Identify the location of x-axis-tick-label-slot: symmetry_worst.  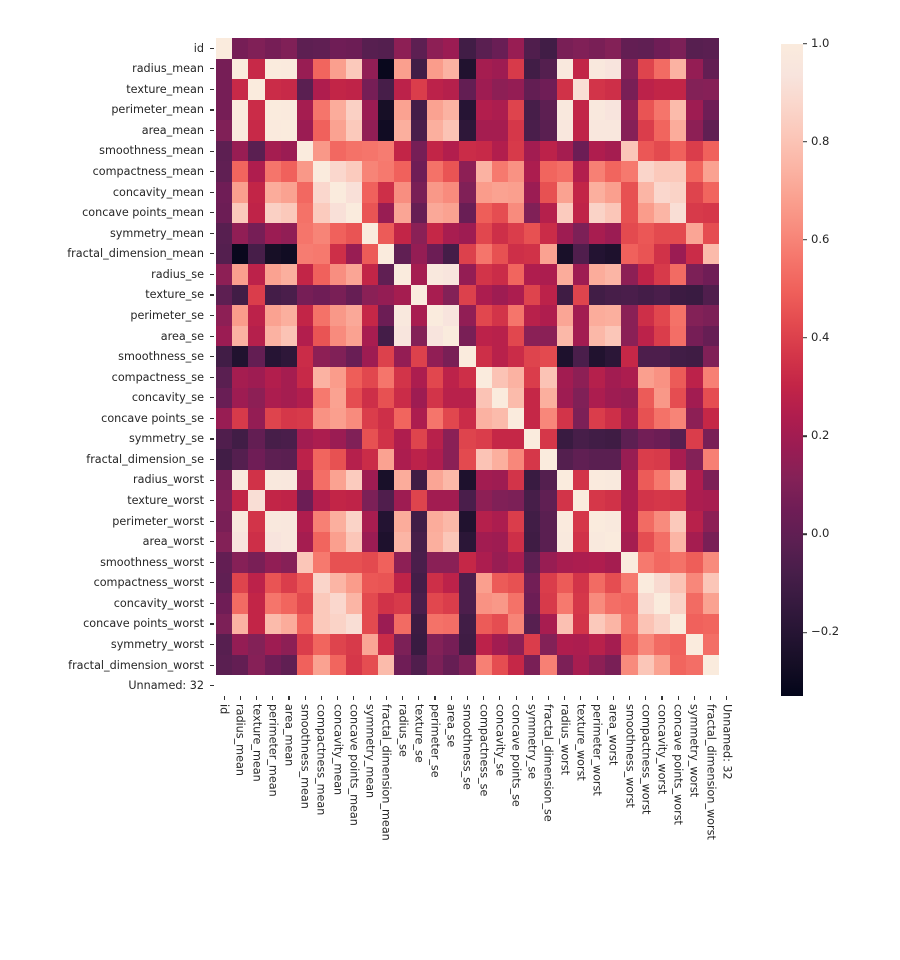
(694, 827).